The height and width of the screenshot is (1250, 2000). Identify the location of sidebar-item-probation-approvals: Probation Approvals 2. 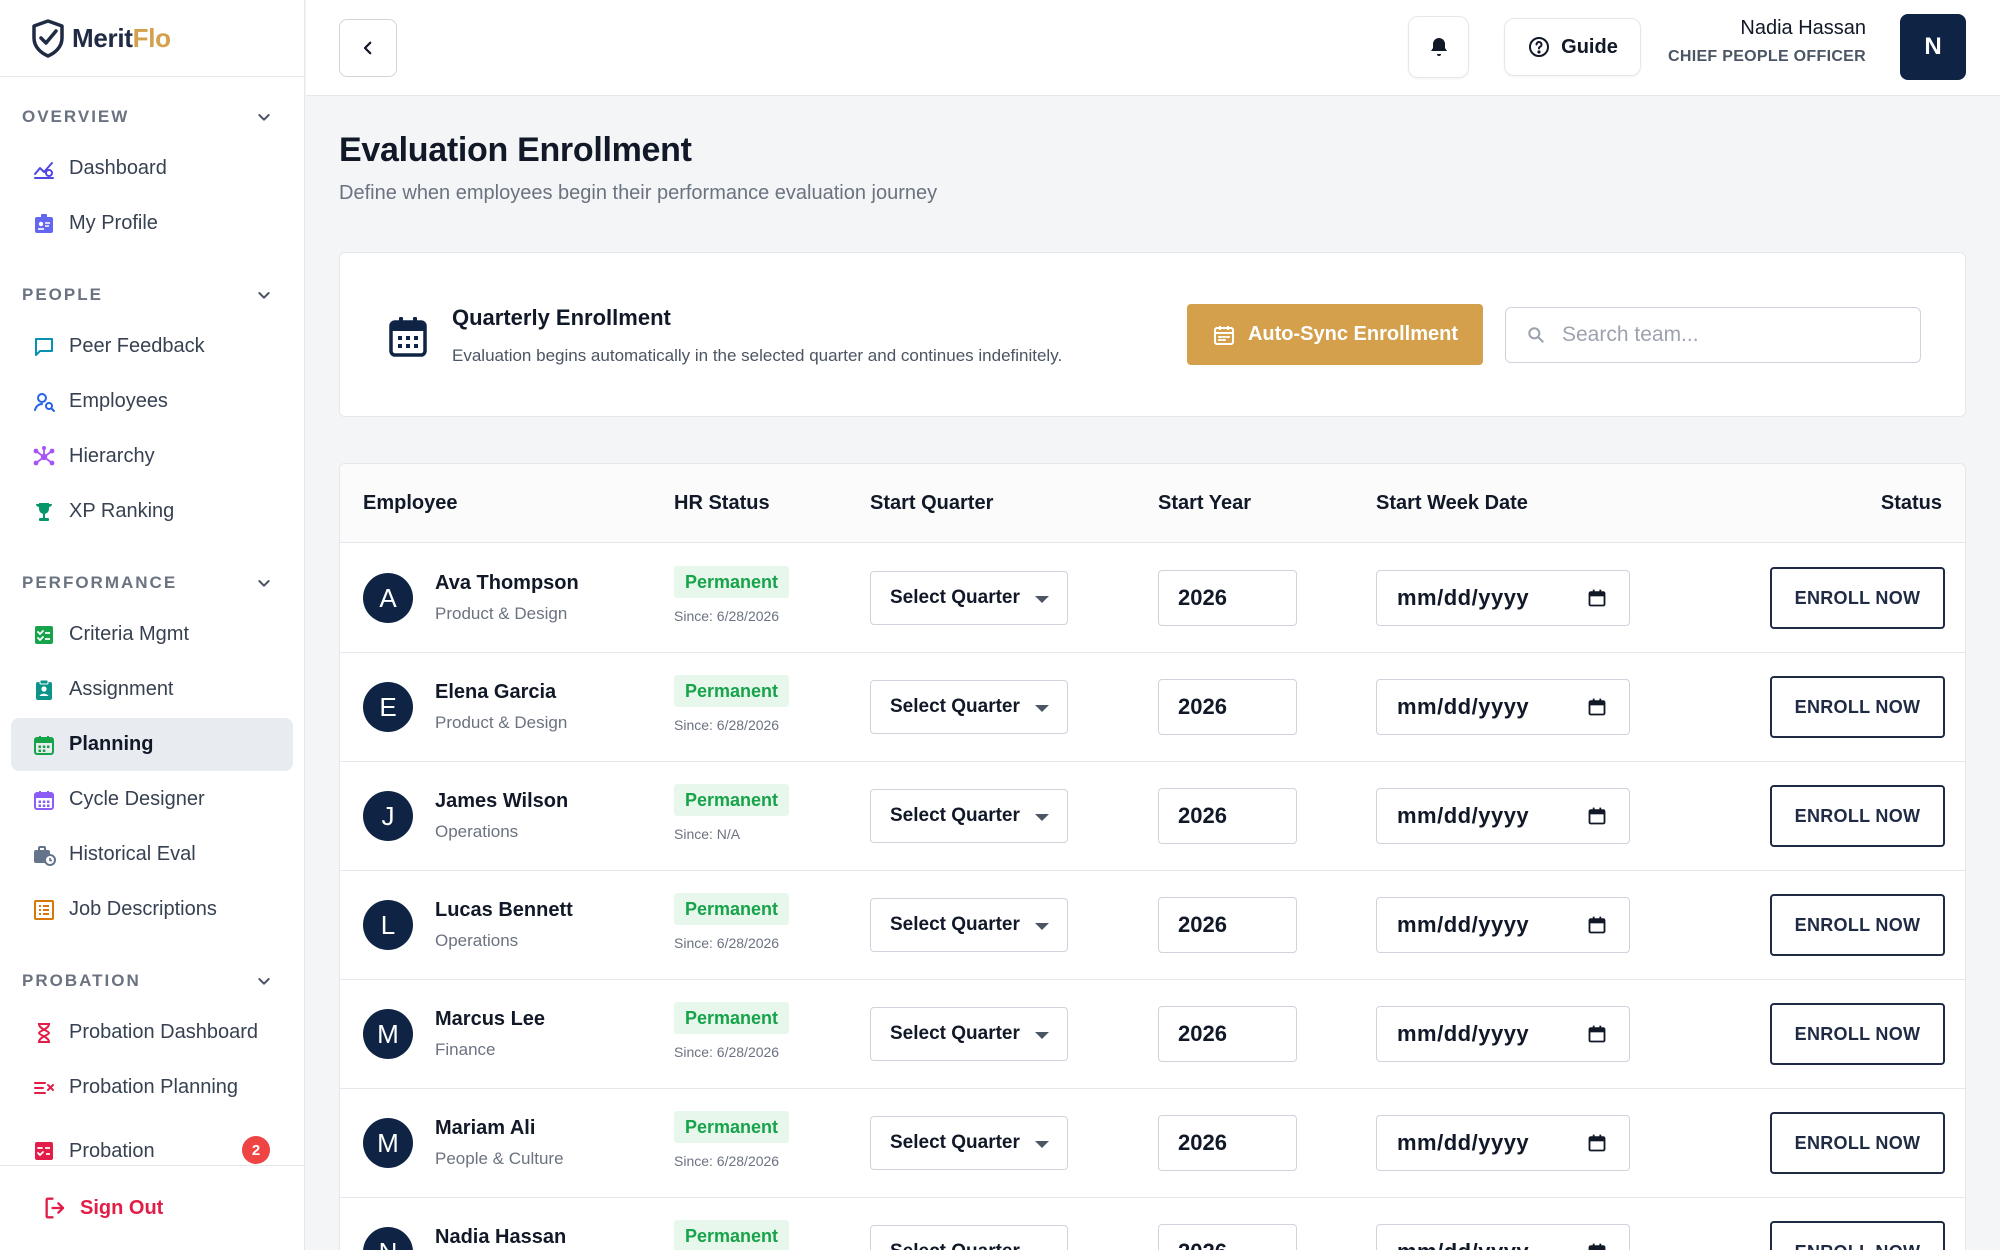
(152, 1140).